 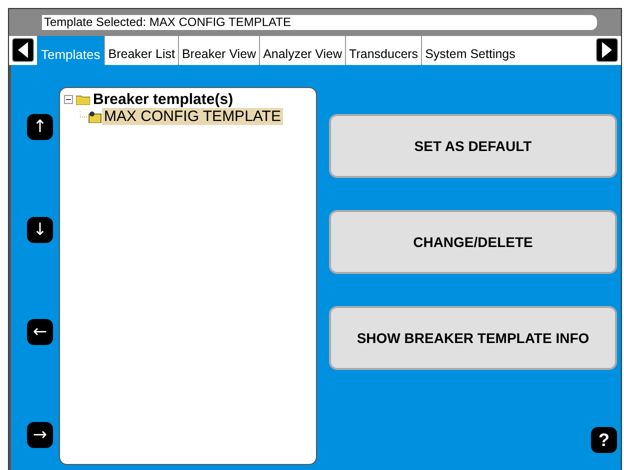 I want to click on scroll-right-button, so click(x=607, y=50).